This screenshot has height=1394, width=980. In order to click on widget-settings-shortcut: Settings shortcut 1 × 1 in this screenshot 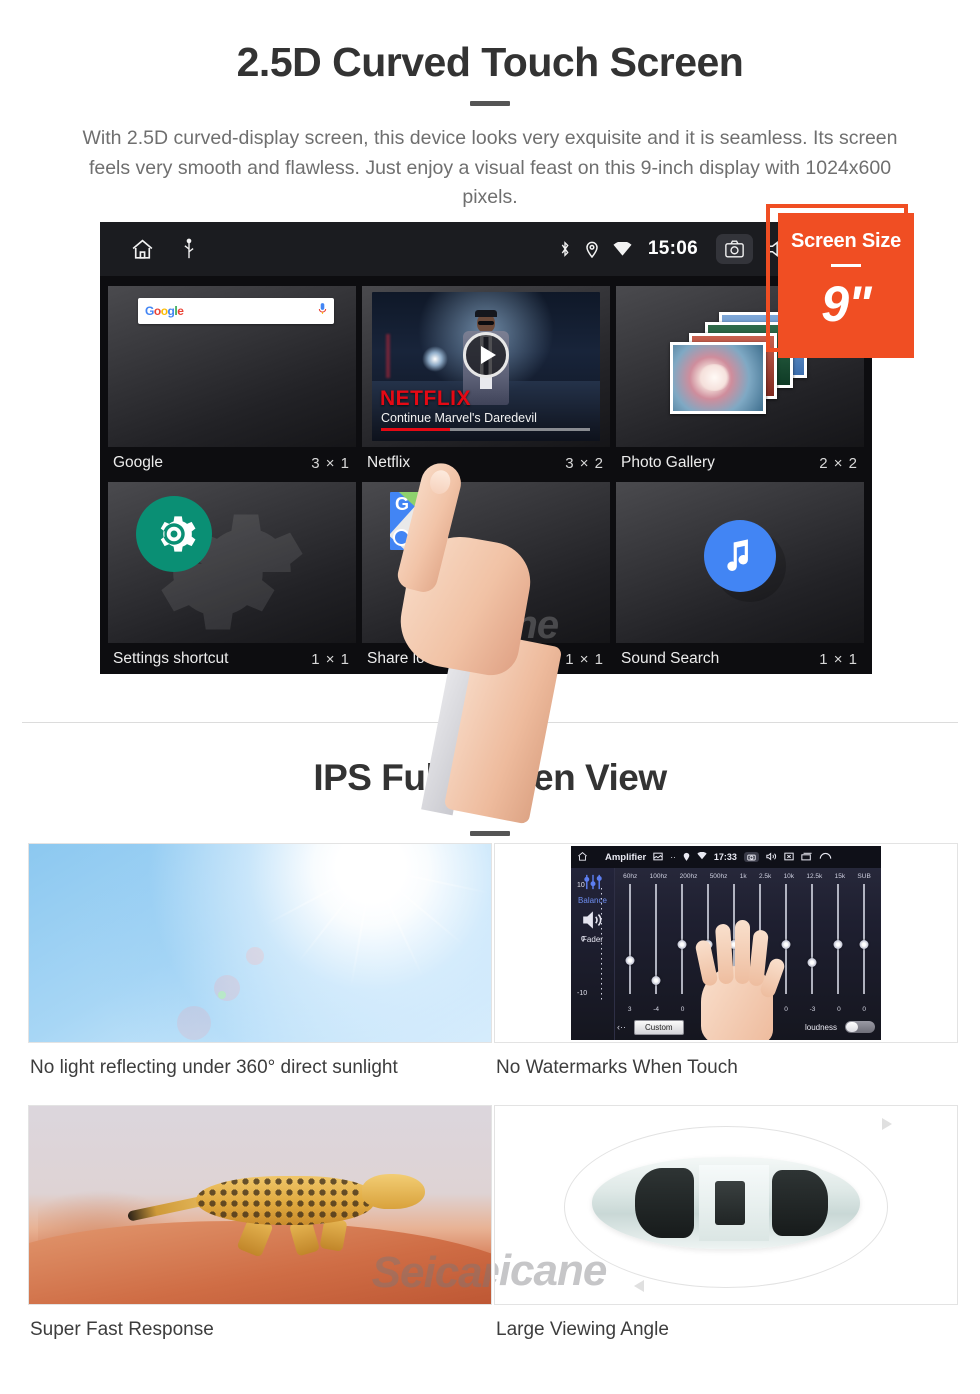, I will do `click(232, 578)`.